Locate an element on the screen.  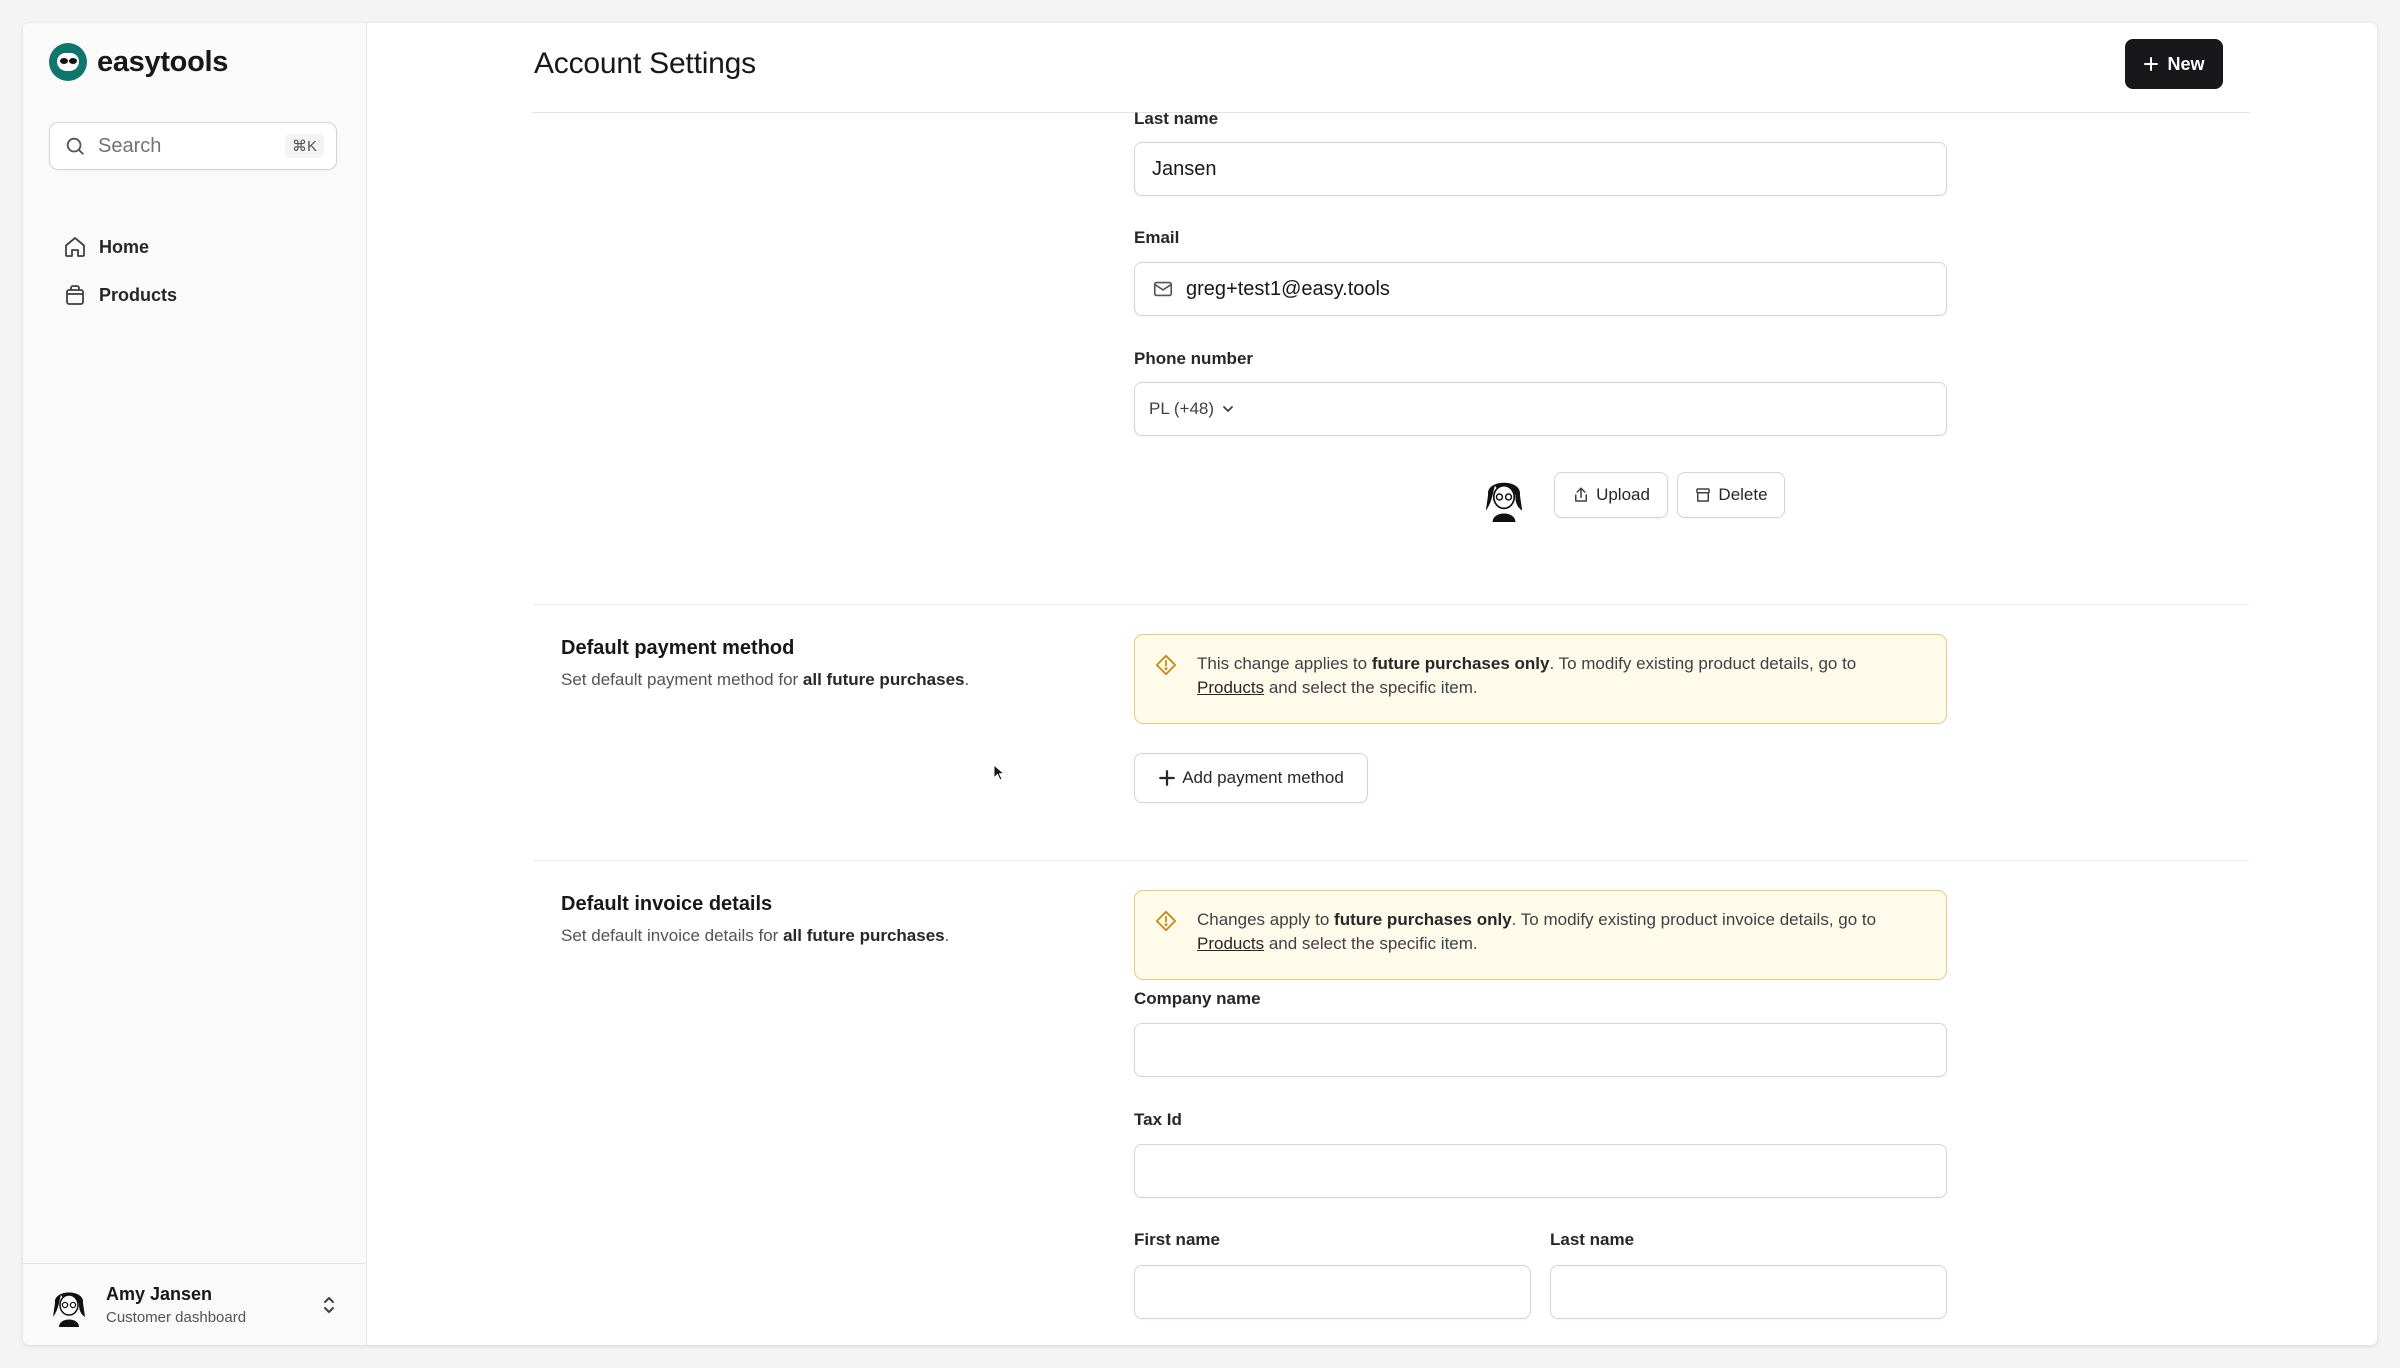
user-menu: Amy Jansen Customer dashboard is located at coordinates (195, 1304).